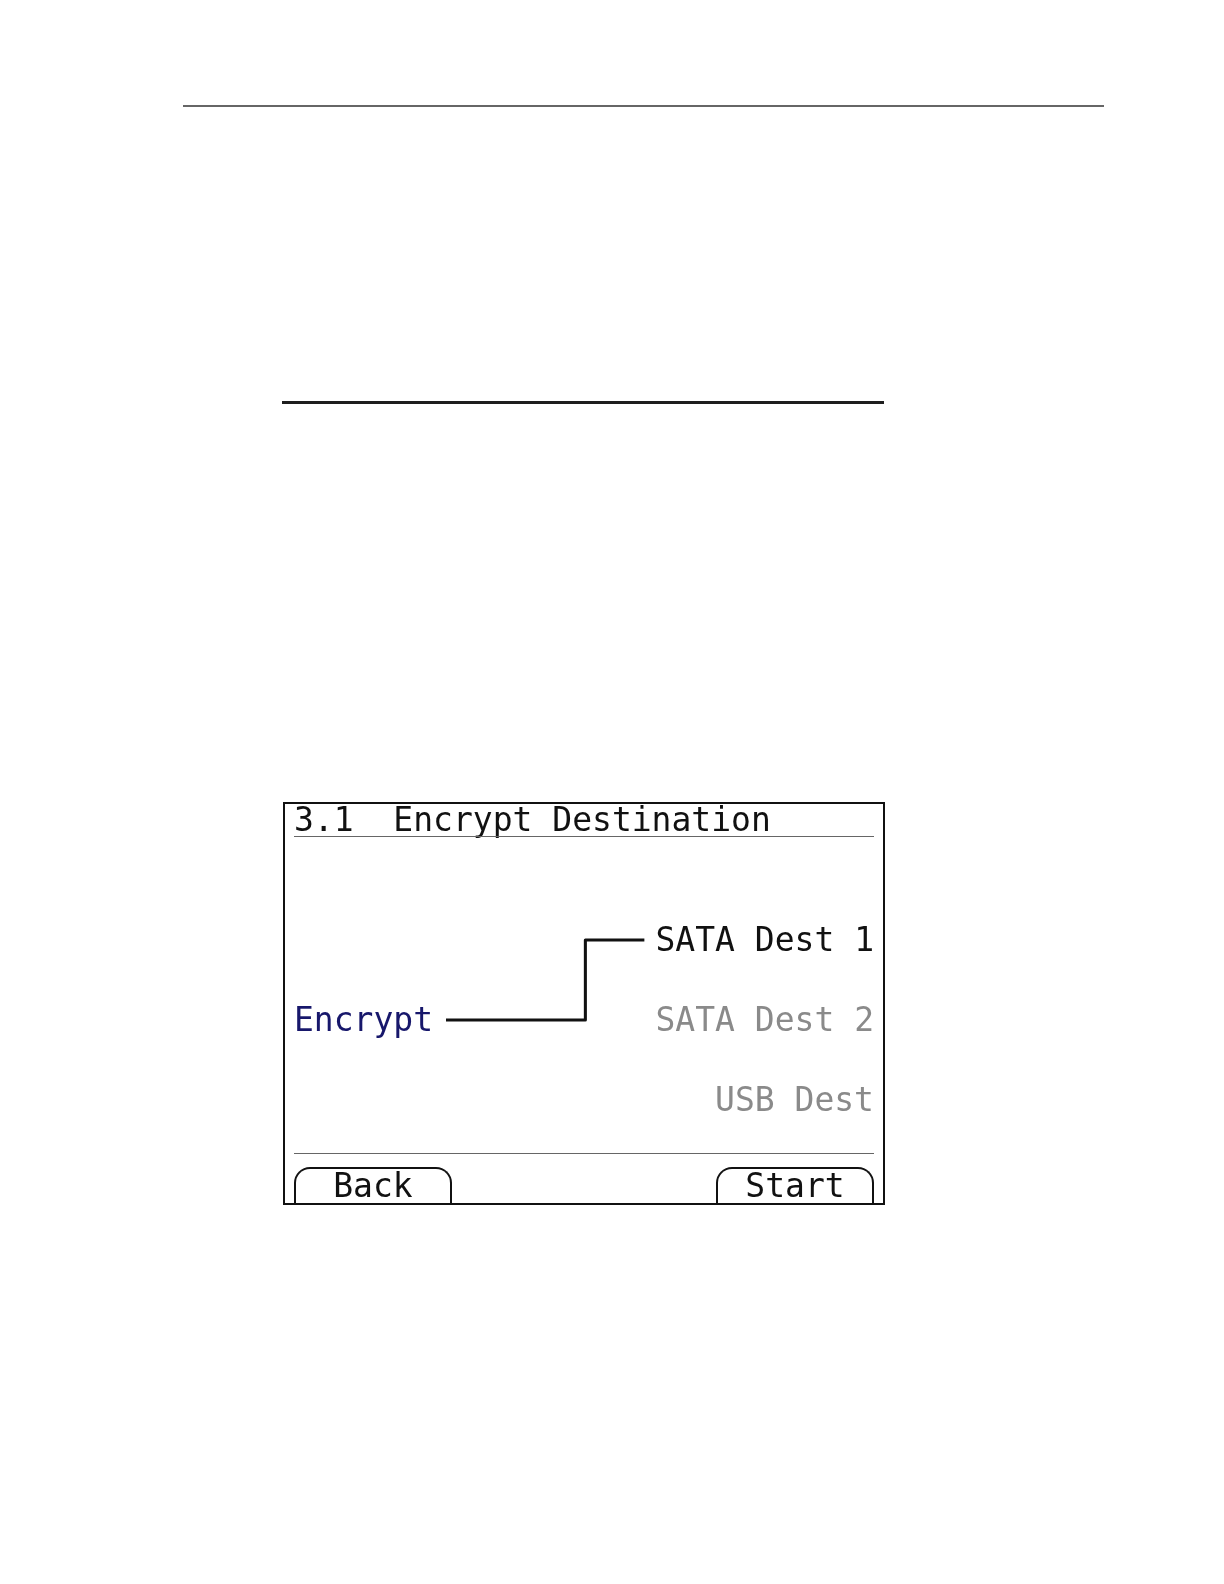 This screenshot has width=1224, height=1584. What do you see at coordinates (764, 940) in the screenshot?
I see `destination-option: SATA Dest 1` at bounding box center [764, 940].